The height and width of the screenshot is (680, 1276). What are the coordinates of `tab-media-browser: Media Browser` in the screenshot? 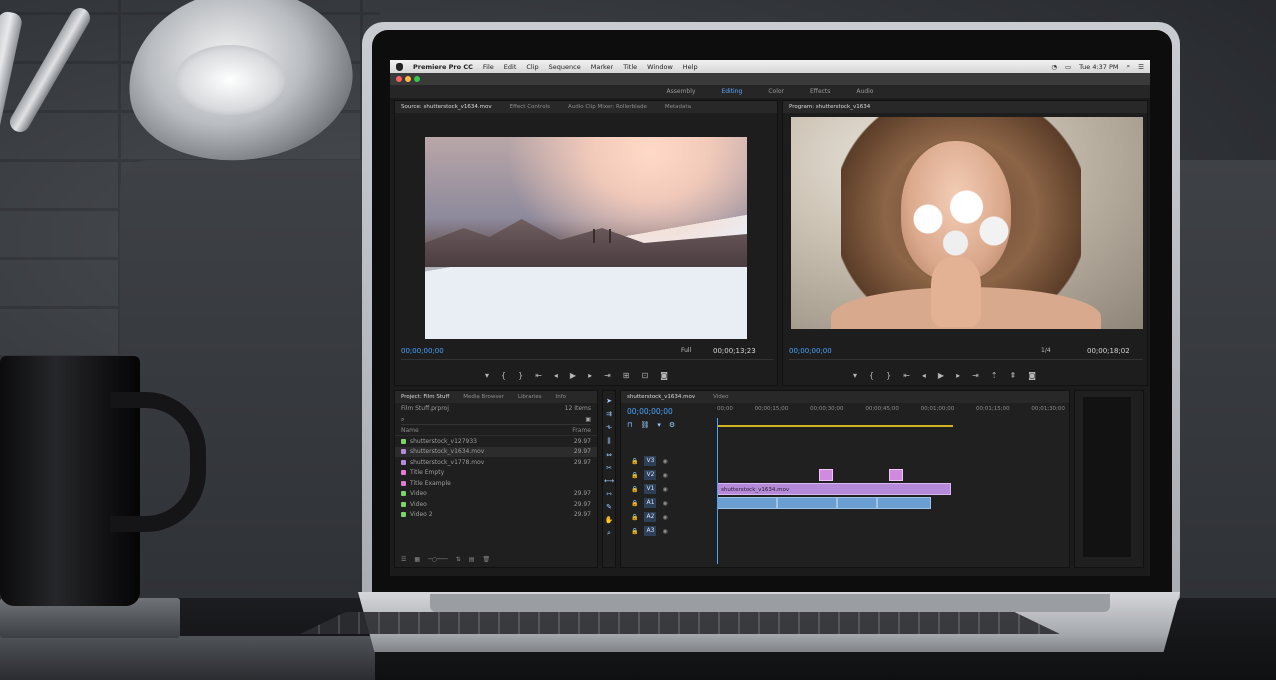 It's located at (483, 397).